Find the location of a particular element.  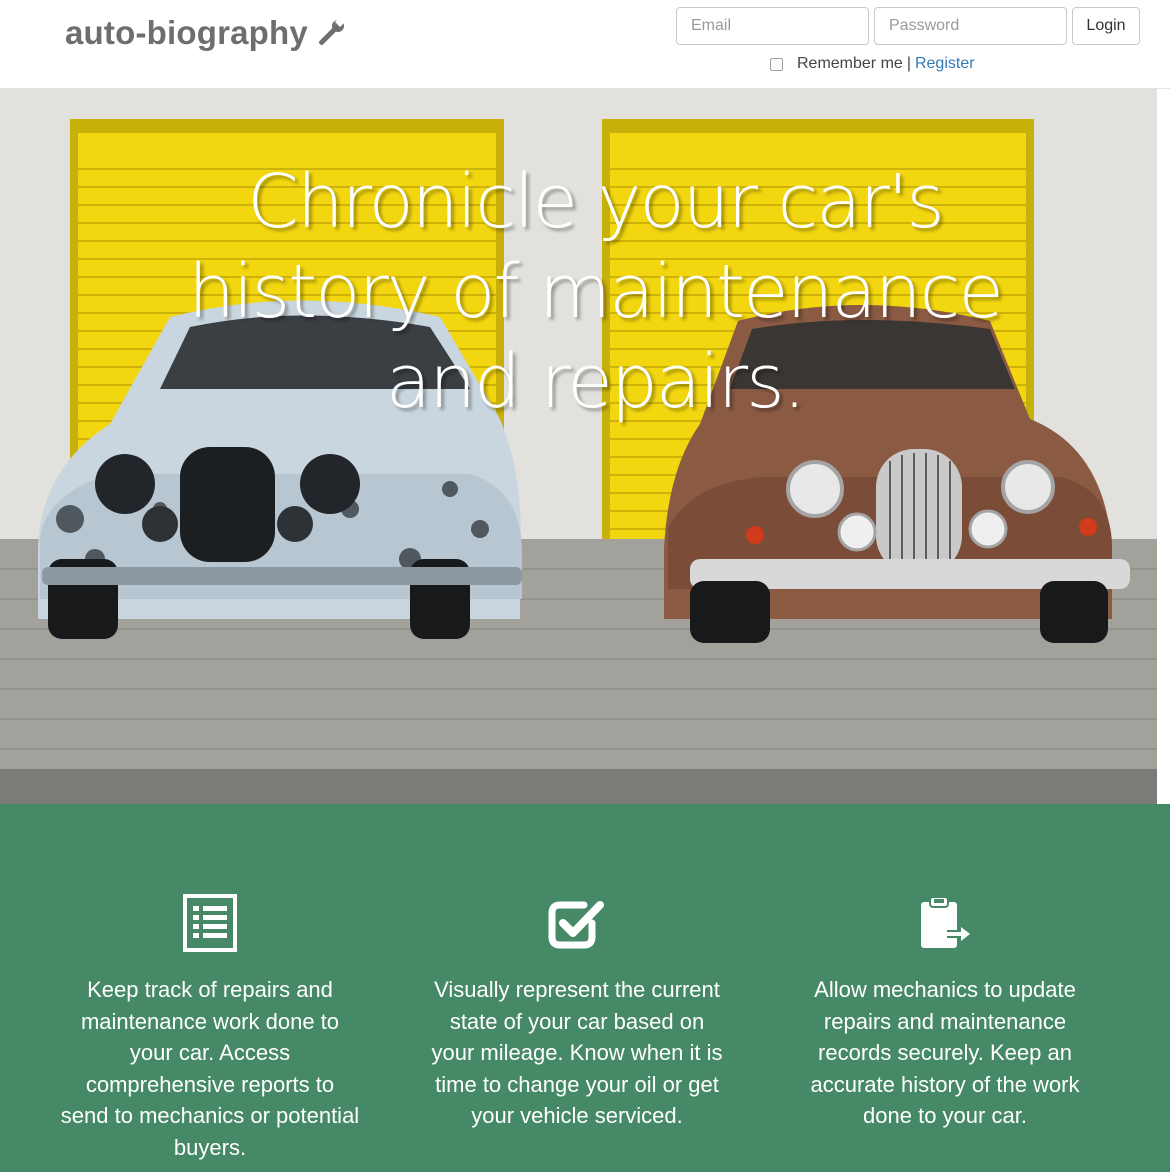

remember-row: Remember me | Register is located at coordinates (872, 64).